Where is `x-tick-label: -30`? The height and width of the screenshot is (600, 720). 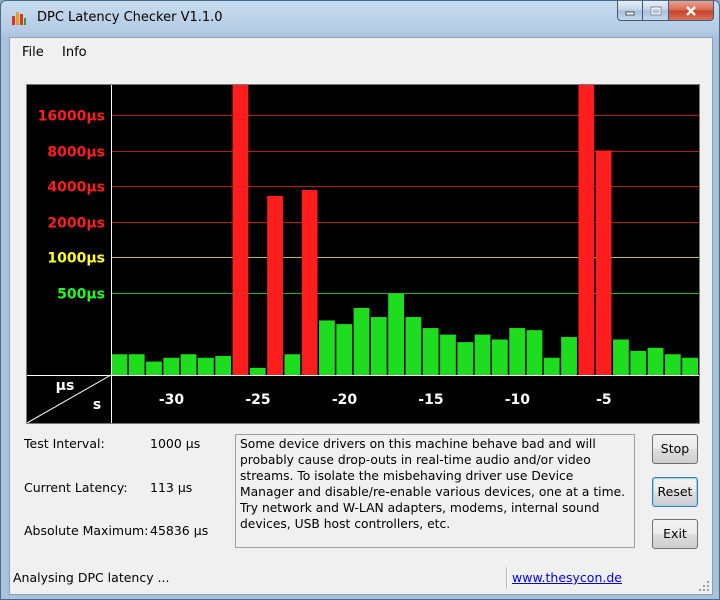 x-tick-label: -30 is located at coordinates (172, 400).